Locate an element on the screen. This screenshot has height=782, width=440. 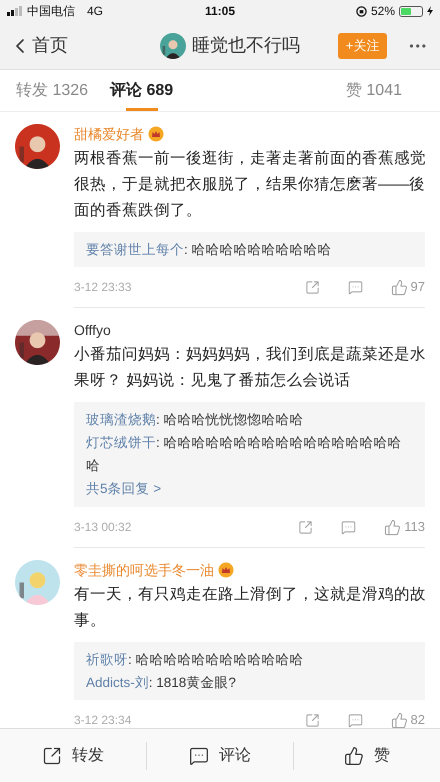
tab: 评论 689 is located at coordinates (142, 90).